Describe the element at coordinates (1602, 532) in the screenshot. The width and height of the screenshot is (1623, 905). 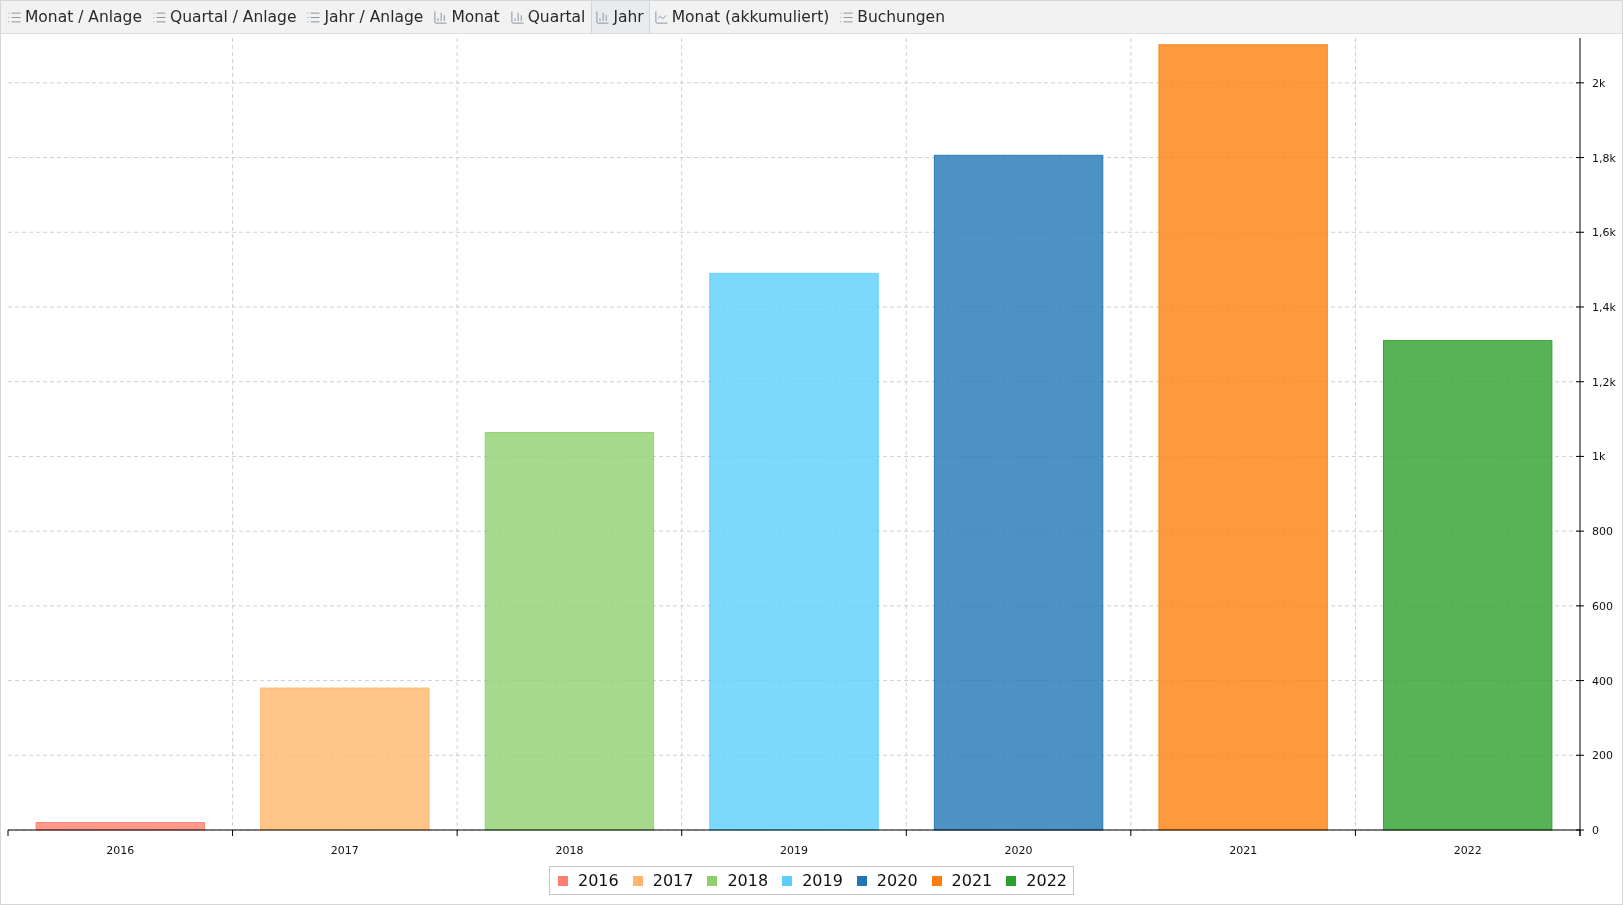
I see `y-tick-label: 800` at that location.